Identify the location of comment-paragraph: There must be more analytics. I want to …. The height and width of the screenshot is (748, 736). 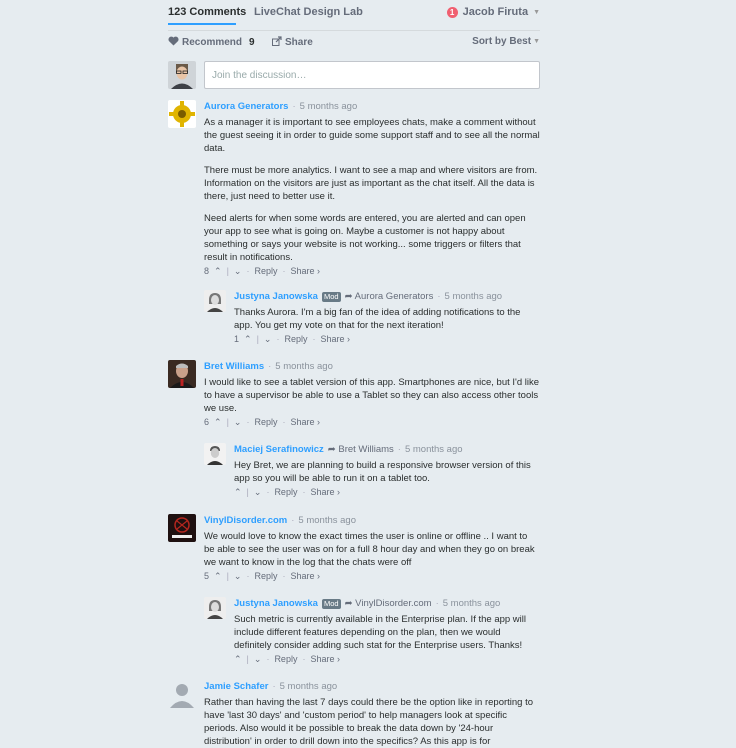
(371, 183).